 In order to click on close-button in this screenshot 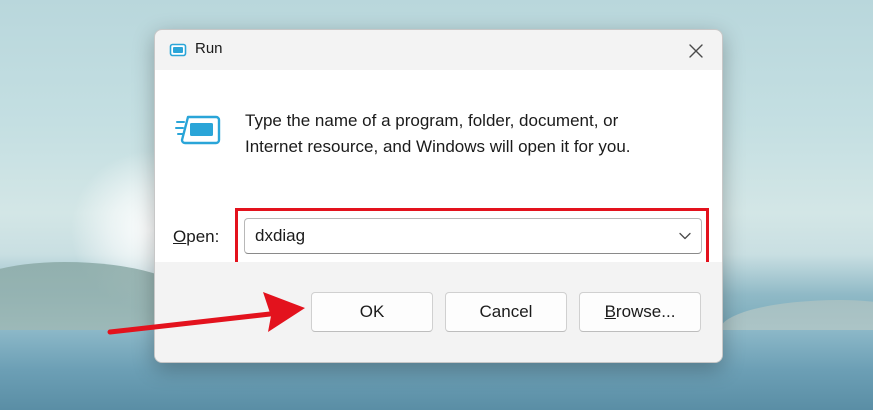, I will do `click(696, 51)`.